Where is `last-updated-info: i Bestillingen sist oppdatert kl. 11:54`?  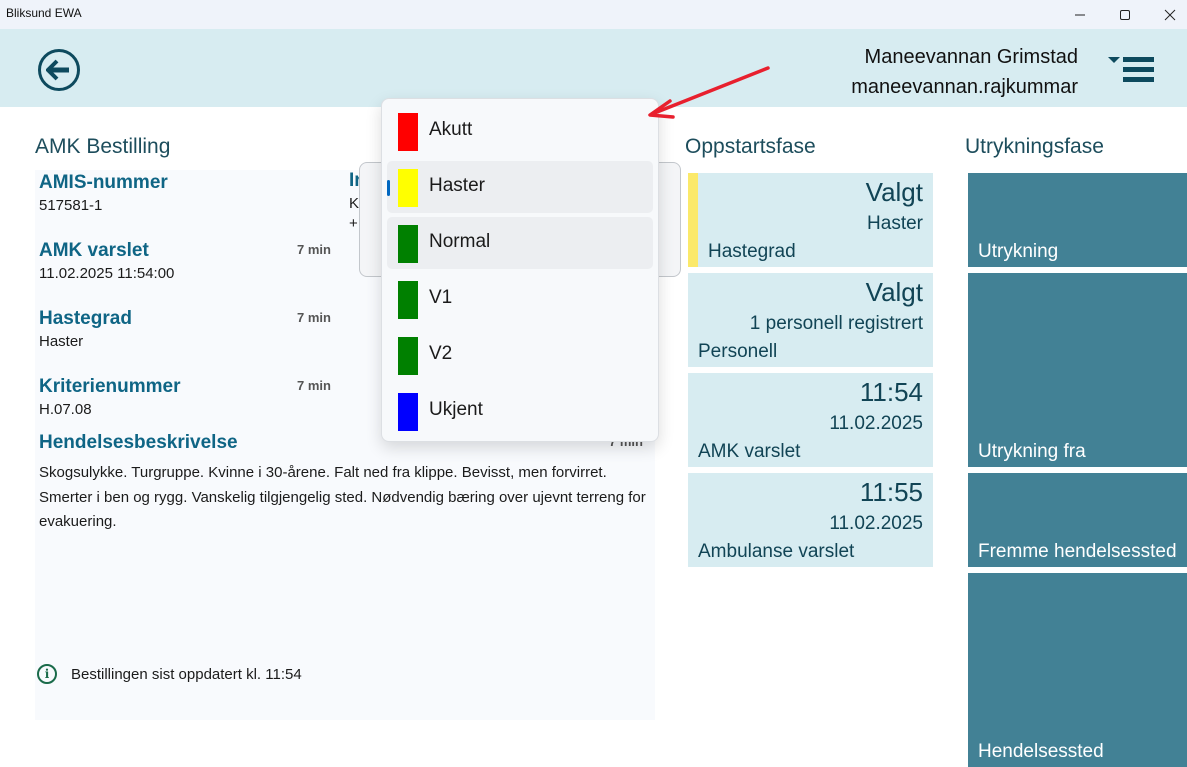
last-updated-info: i Bestillingen sist oppdatert kl. 11:54 is located at coordinates (169, 674).